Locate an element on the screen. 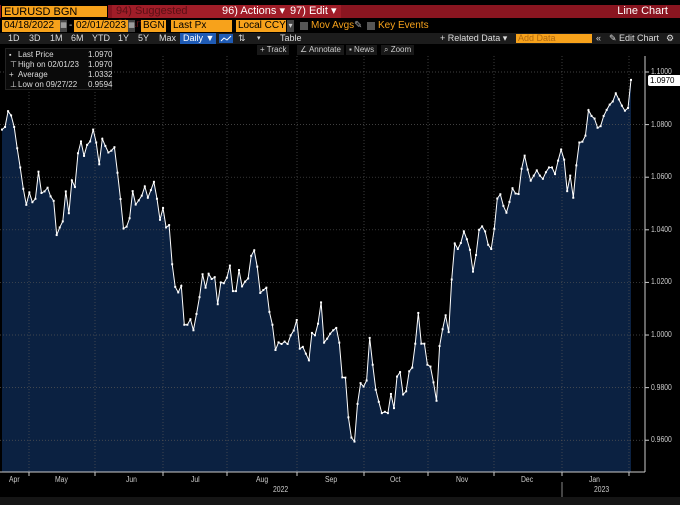 The height and width of the screenshot is (505, 680). x-tick-label: Dec is located at coordinates (527, 479).